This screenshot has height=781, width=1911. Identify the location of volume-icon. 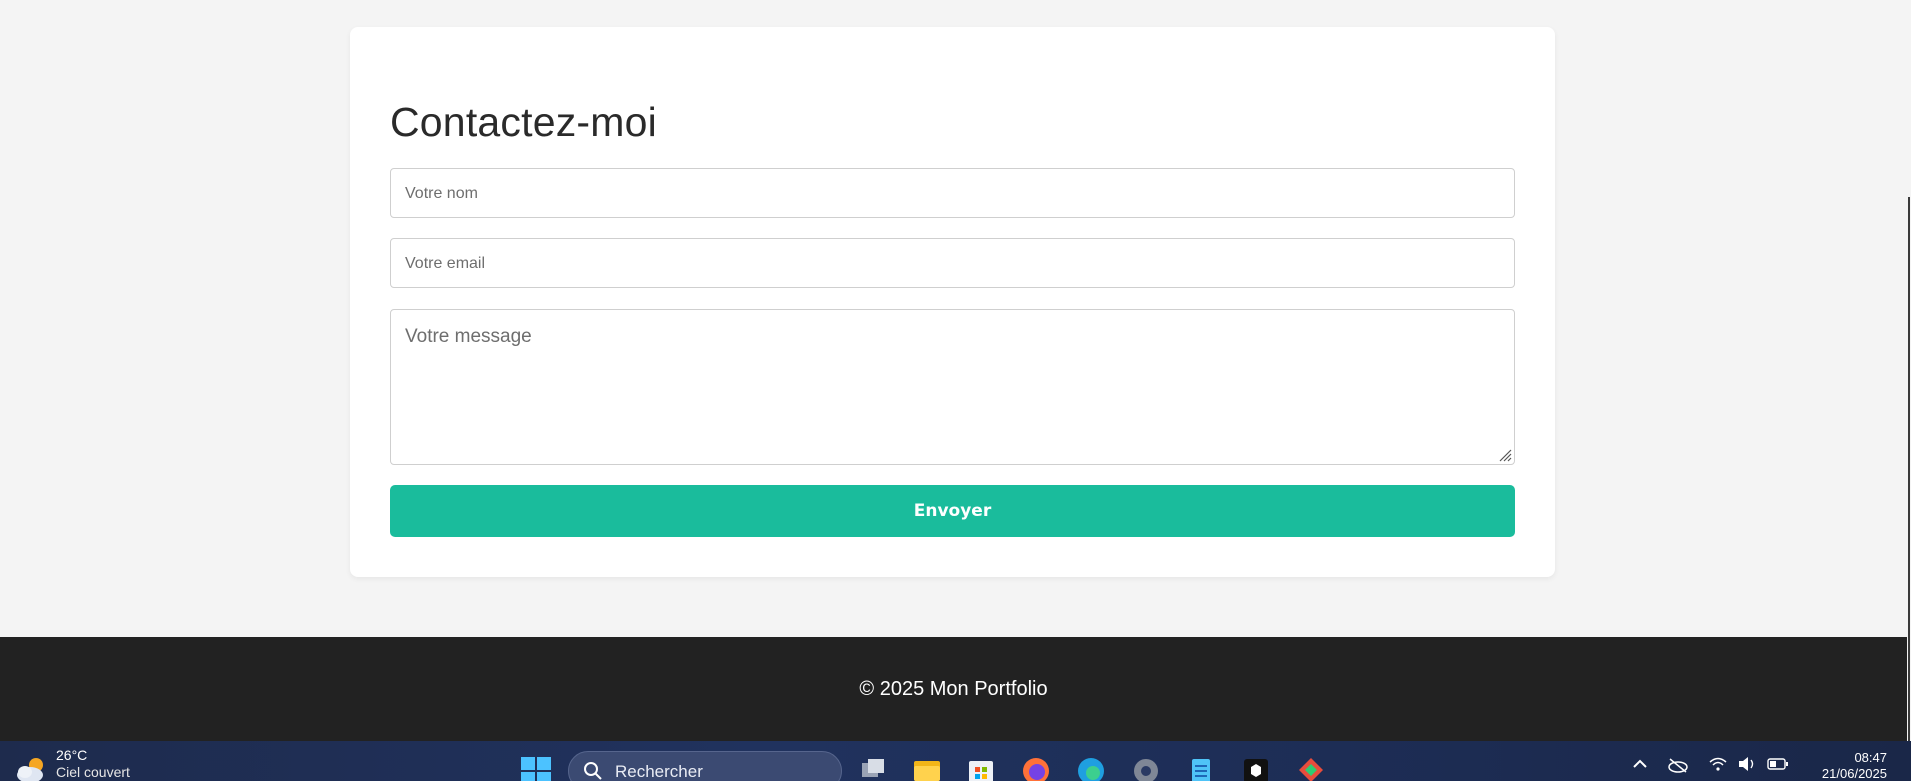
(1747, 764).